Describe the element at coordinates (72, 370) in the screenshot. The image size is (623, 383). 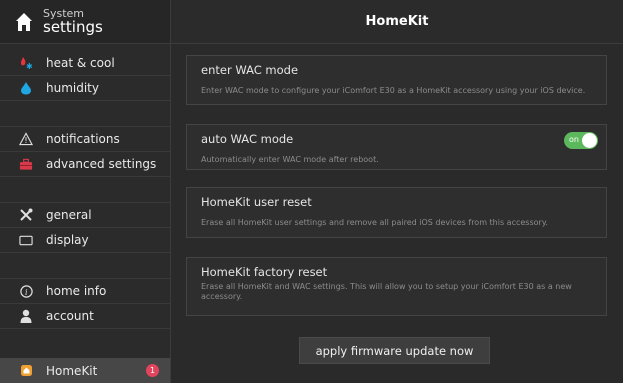
I see `sidebar-item-label: HomeKit` at that location.